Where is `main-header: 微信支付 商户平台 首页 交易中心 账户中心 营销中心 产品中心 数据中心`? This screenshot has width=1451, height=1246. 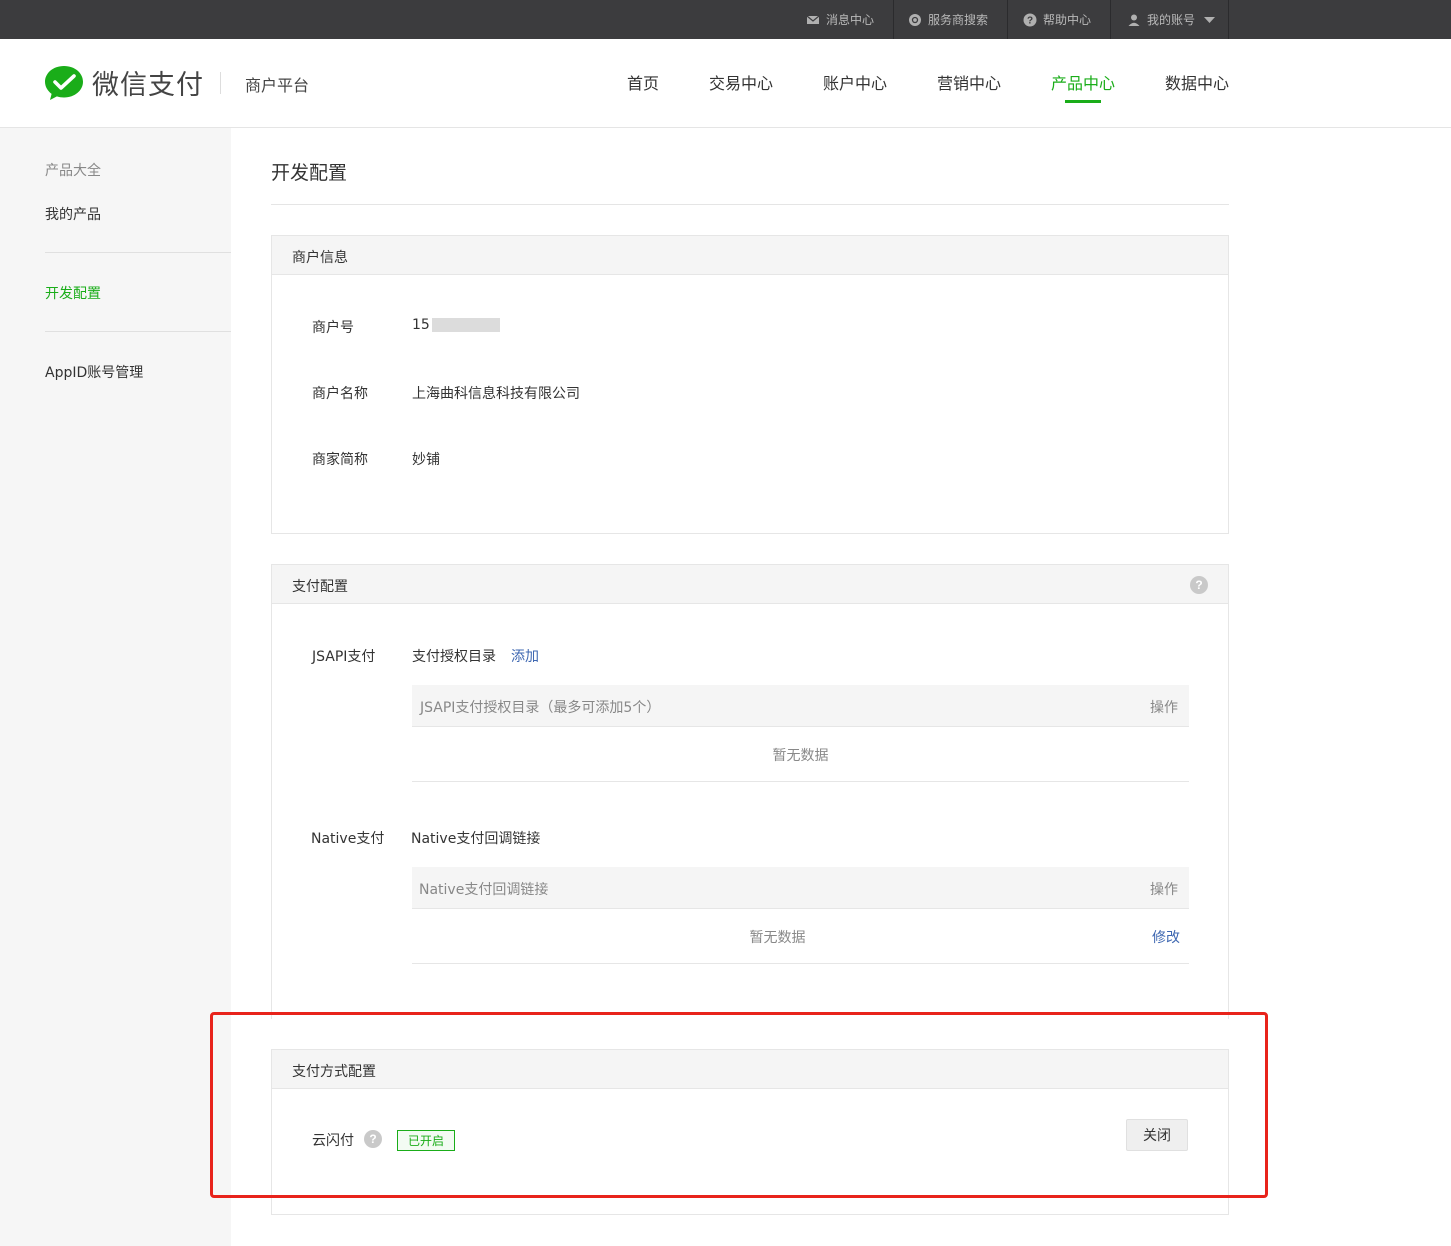
main-header: 微信支付 商户平台 首页 交易中心 账户中心 营销中心 产品中心 数据中心 is located at coordinates (725, 83).